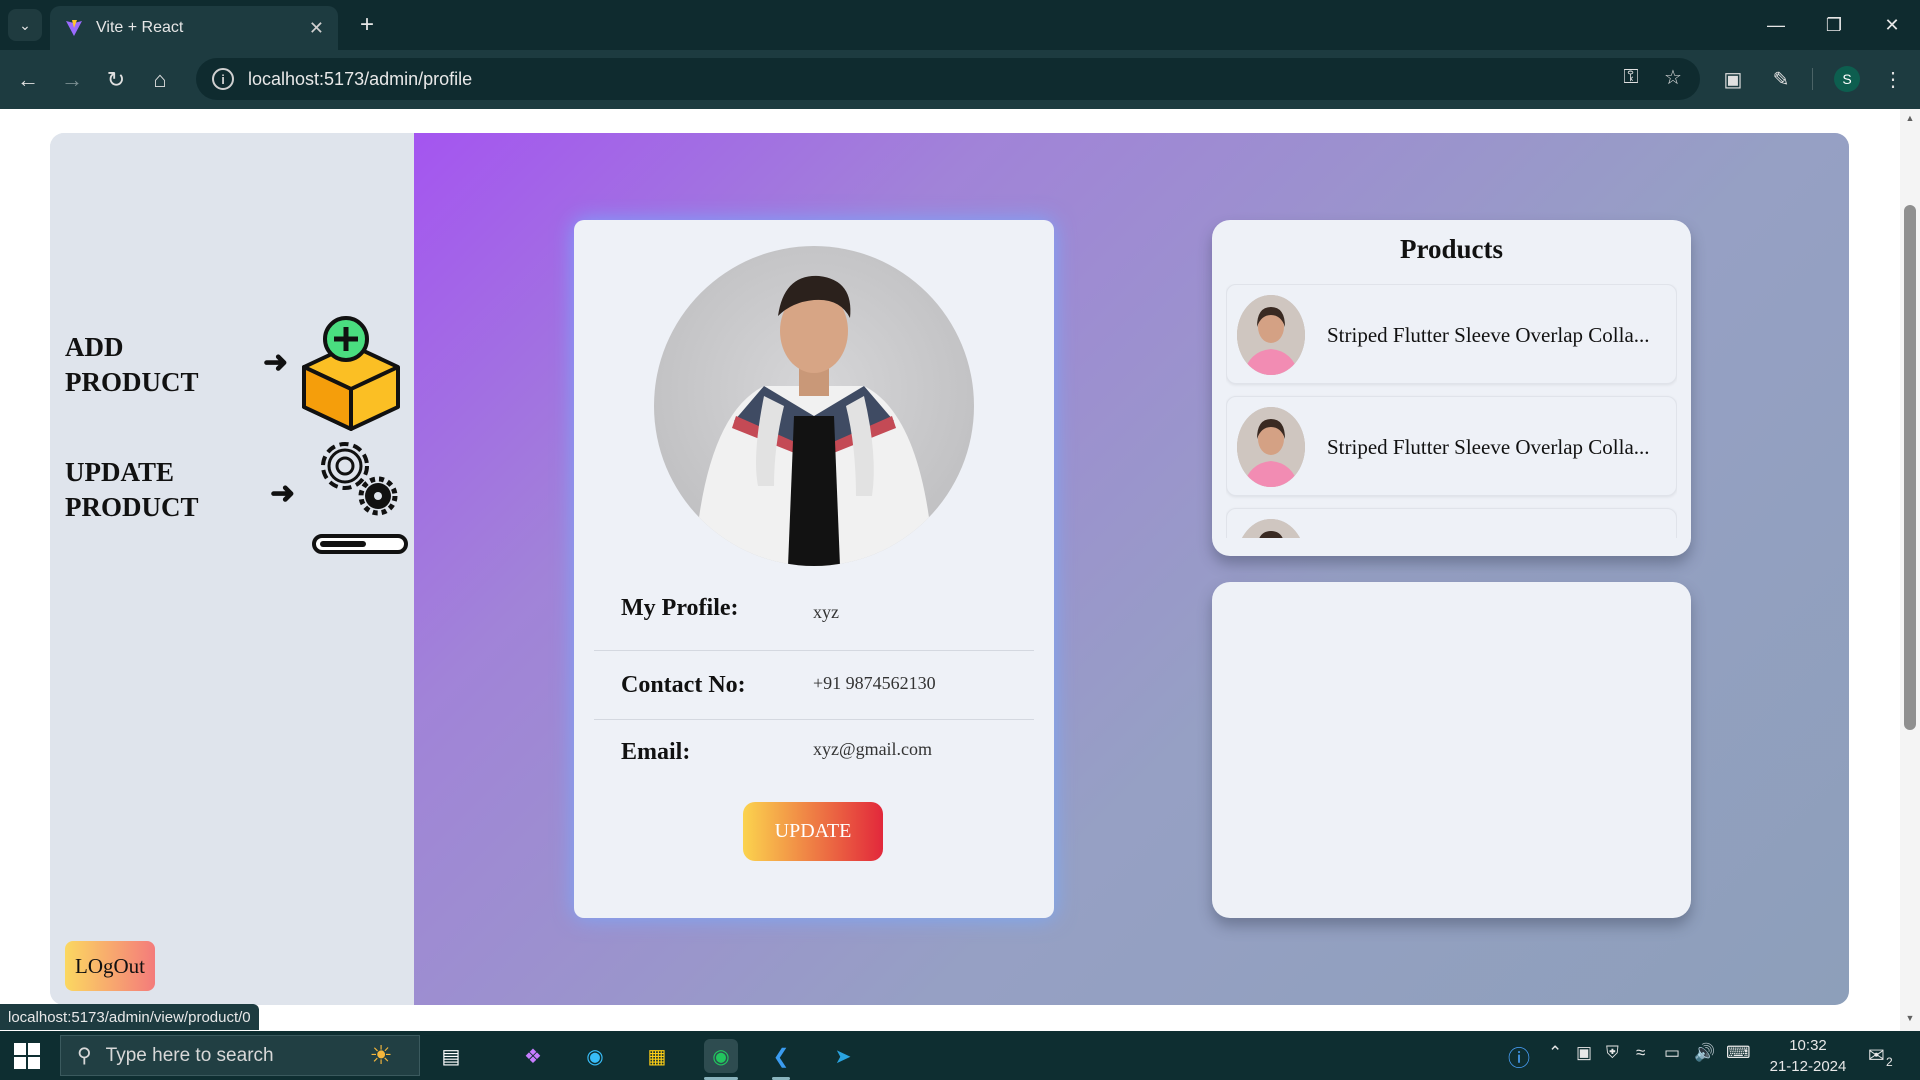  What do you see at coordinates (843, 1056) in the screenshot?
I see `telegram-icon: ➤` at bounding box center [843, 1056].